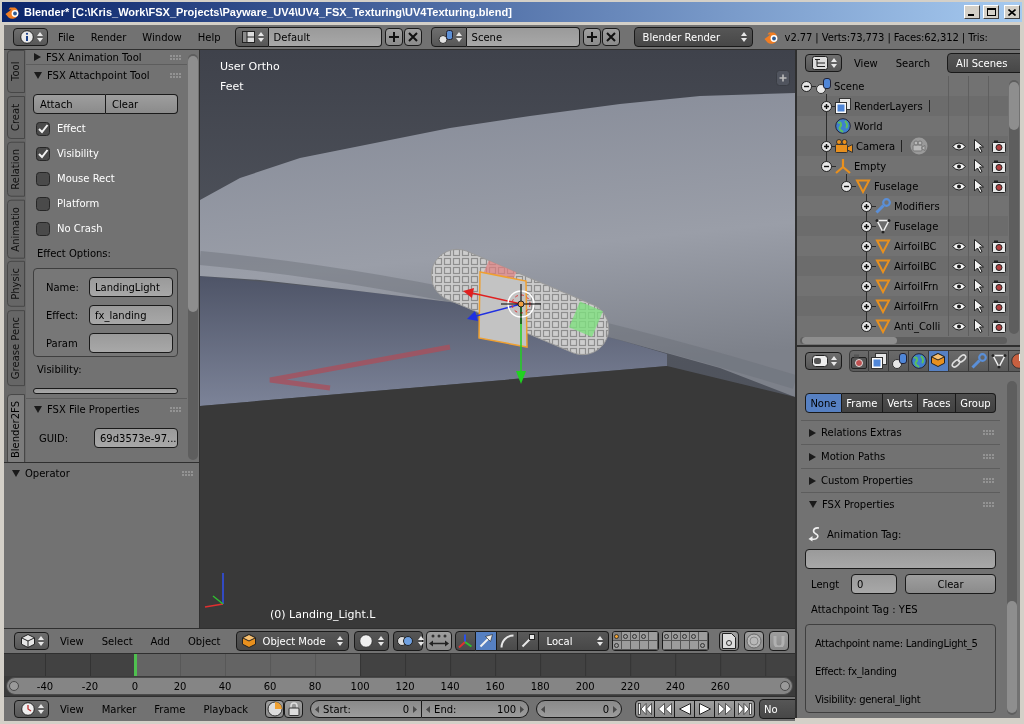 Image resolution: width=1024 pixels, height=724 pixels. What do you see at coordinates (486, 641) in the screenshot?
I see `manipulator-button` at bounding box center [486, 641].